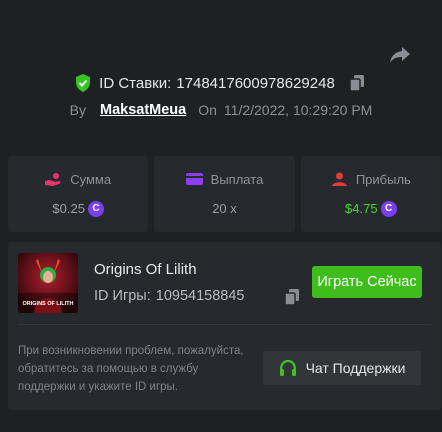 The width and height of the screenshot is (442, 432). I want to click on hand-coins-icon, so click(53, 179).